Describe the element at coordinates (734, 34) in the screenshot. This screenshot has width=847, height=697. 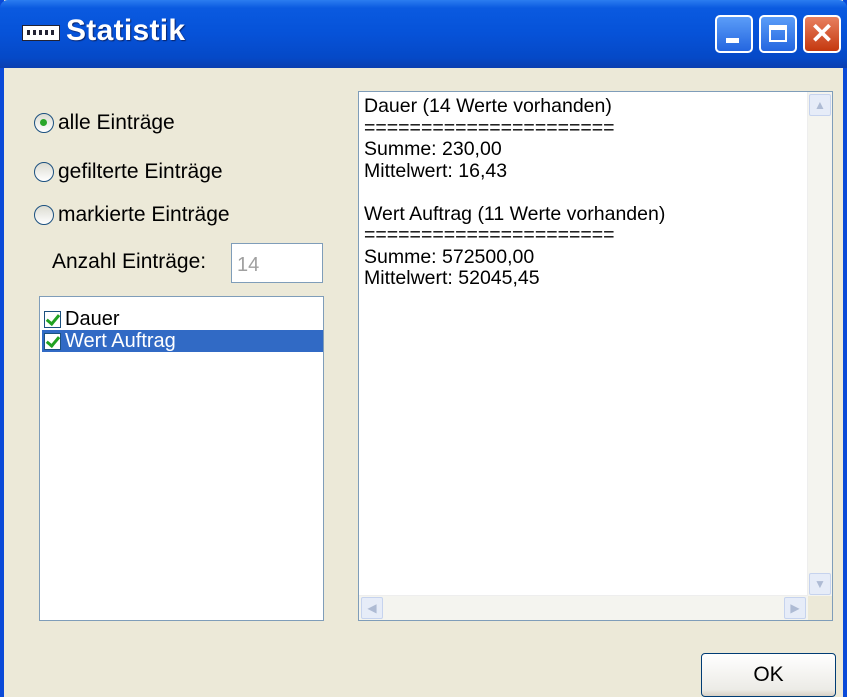
I see `minimize-button` at that location.